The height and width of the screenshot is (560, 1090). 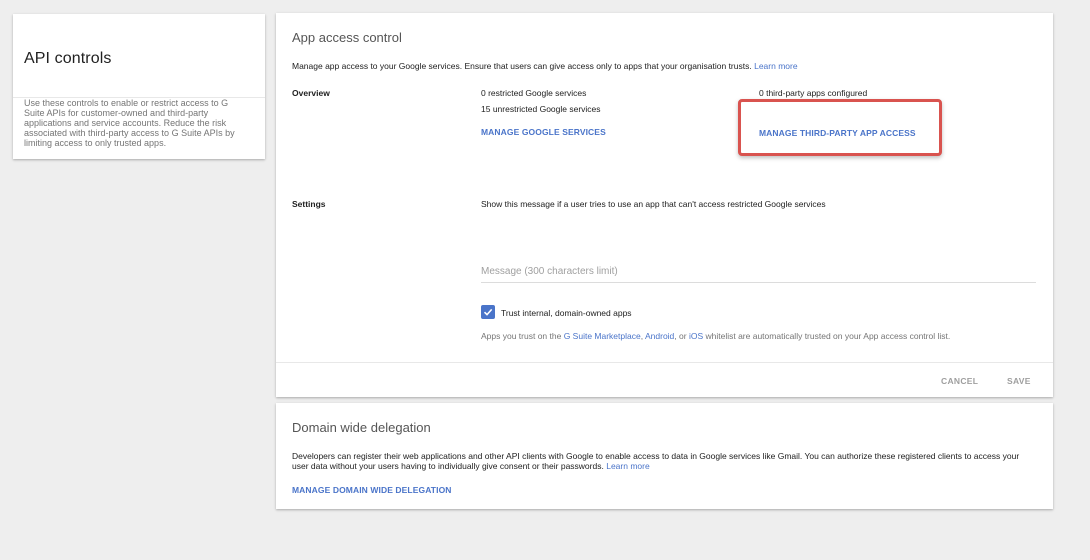 I want to click on restricted-count: 0 restricted Google services, so click(x=534, y=93).